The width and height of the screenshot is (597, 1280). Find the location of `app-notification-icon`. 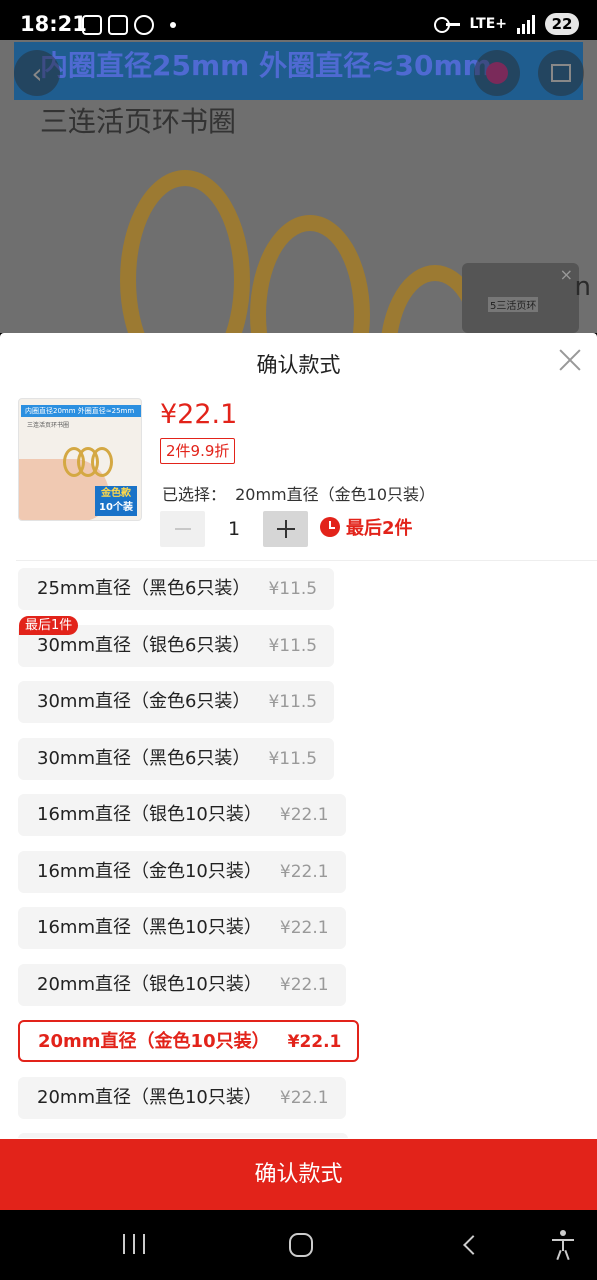

app-notification-icon is located at coordinates (144, 25).